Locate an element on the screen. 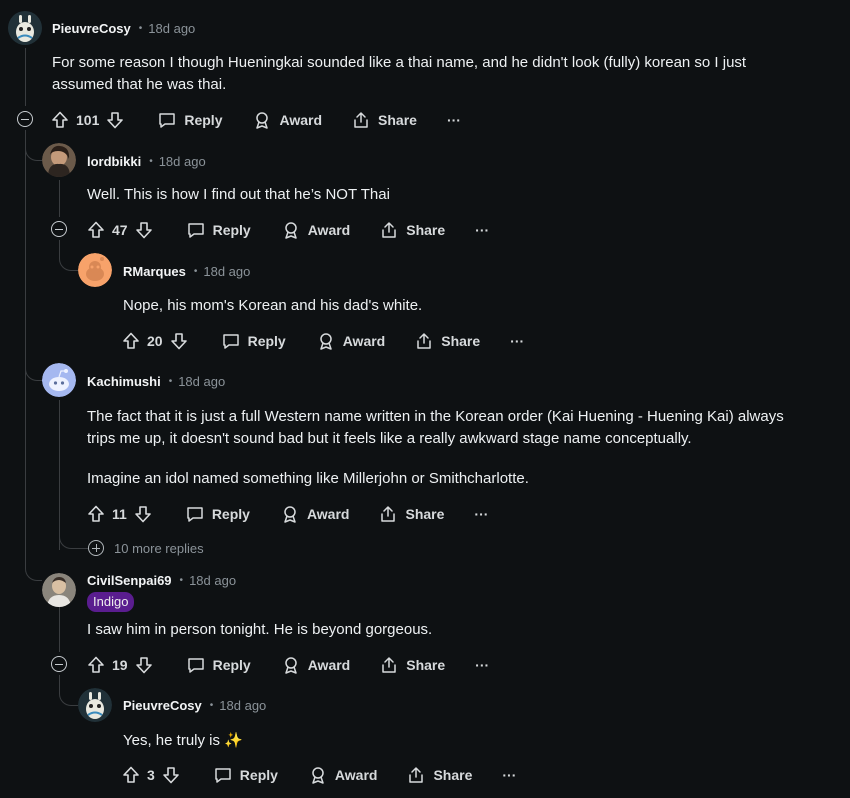 The width and height of the screenshot is (850, 798). vote-count: 3 is located at coordinates (151, 775).